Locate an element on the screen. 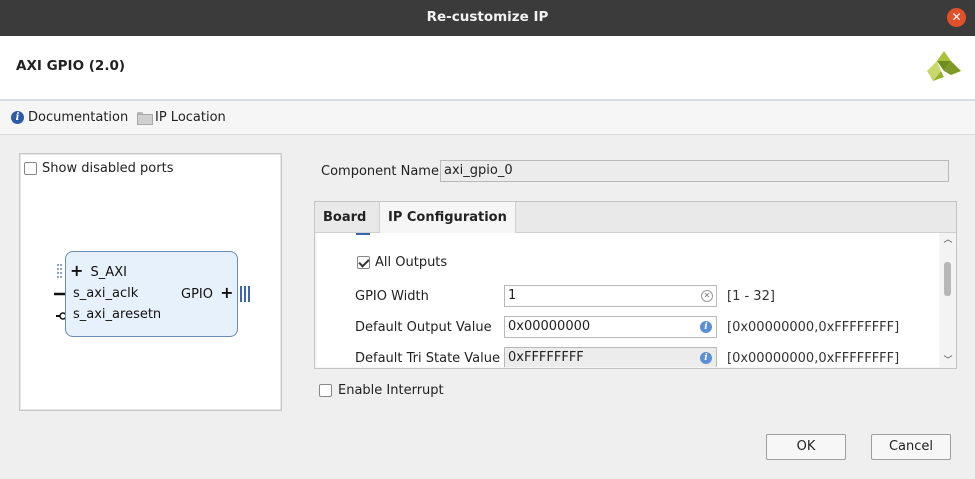 The width and height of the screenshot is (975, 479). dialog-header: AXI GPIO (2.0) is located at coordinates (487, 67).